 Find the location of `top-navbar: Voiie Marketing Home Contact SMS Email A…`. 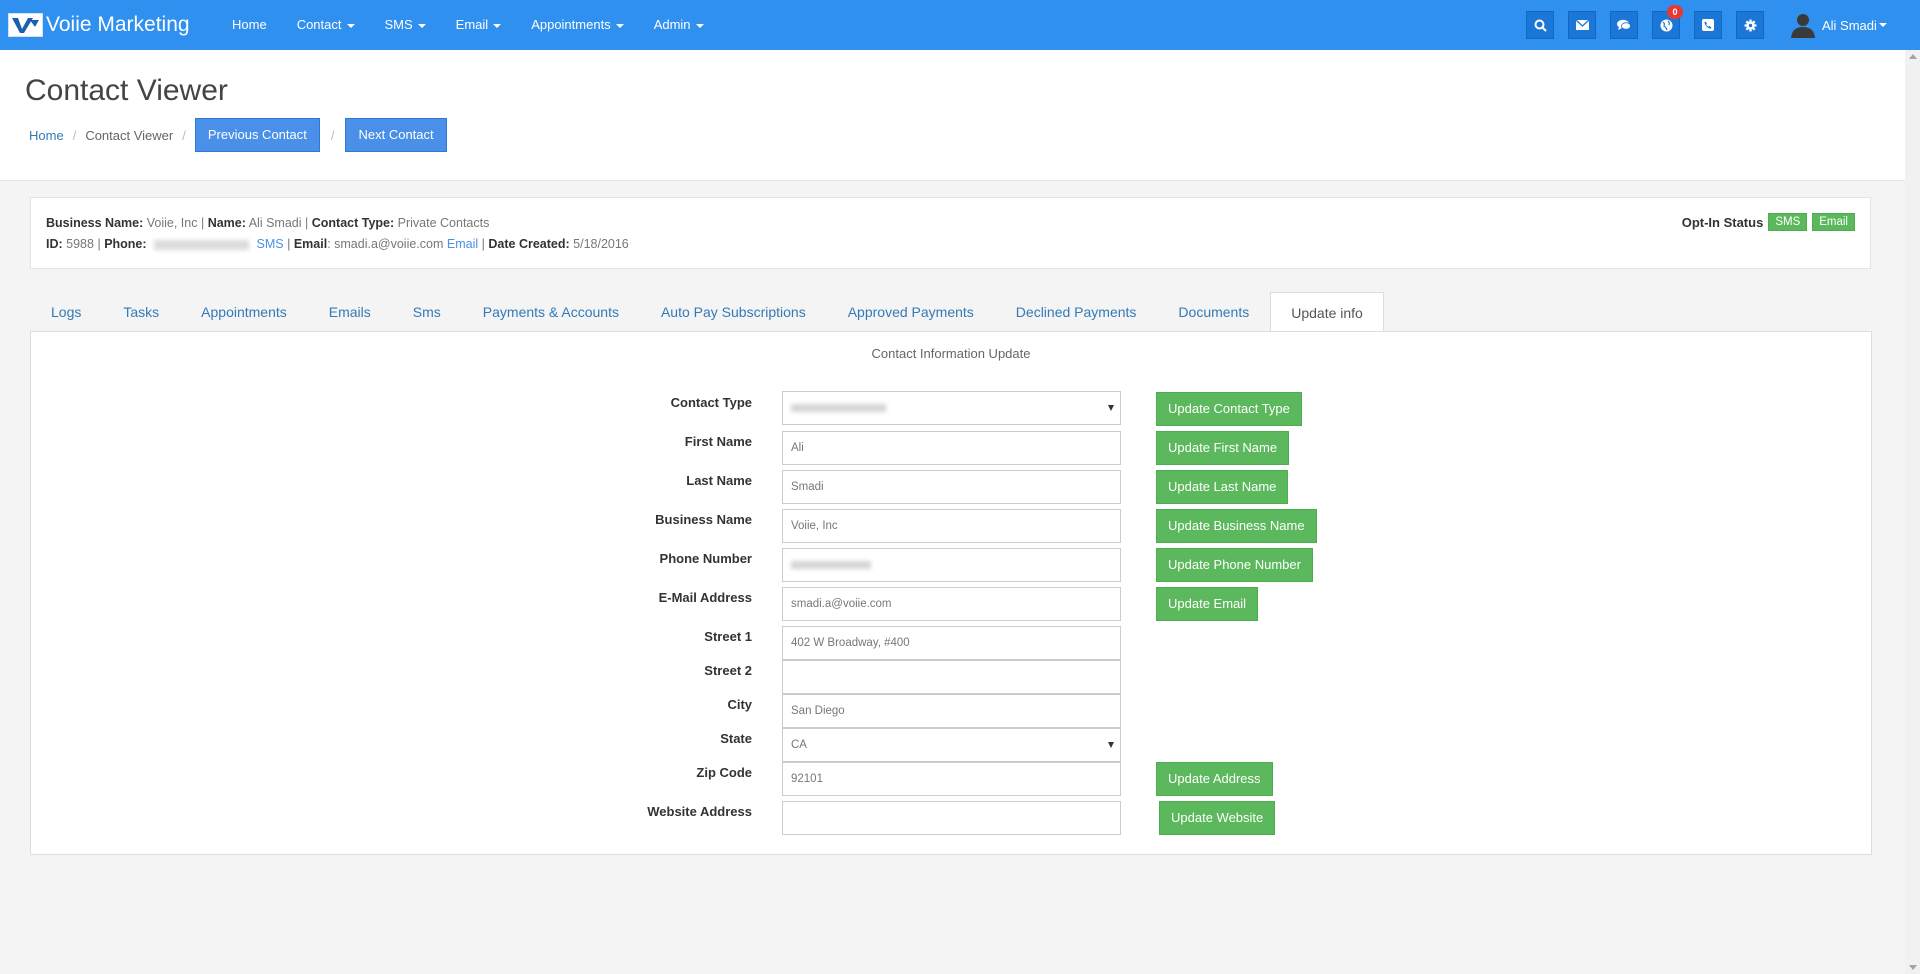

top-navbar: Voiie Marketing Home Contact SMS Email A… is located at coordinates (960, 25).